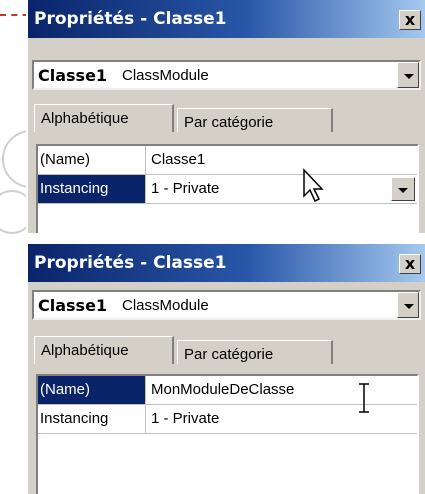 The height and width of the screenshot is (494, 425). Describe the element at coordinates (313, 185) in the screenshot. I see `arrow-cursor-icon` at that location.